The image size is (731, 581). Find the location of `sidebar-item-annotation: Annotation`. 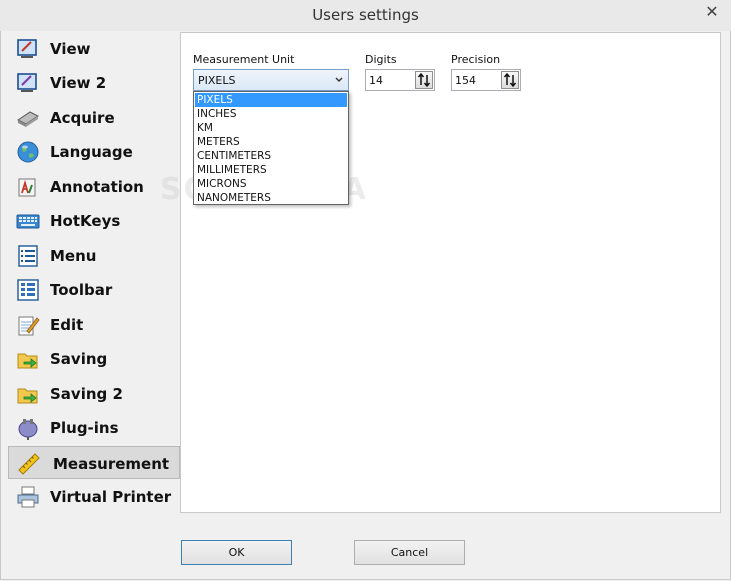

sidebar-item-annotation: Annotation is located at coordinates (94, 186).